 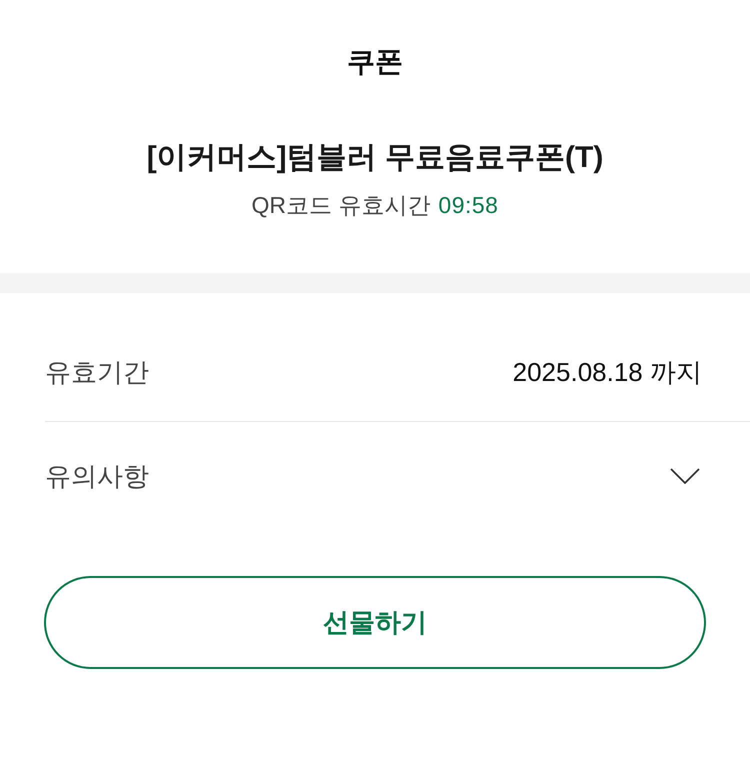 What do you see at coordinates (375, 622) in the screenshot?
I see `gift-button: 선물하기` at bounding box center [375, 622].